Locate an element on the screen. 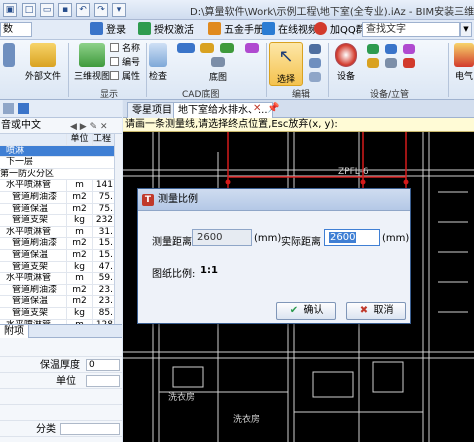 The image size is (474, 442). tab-attached-items: 附项 is located at coordinates (14, 331).